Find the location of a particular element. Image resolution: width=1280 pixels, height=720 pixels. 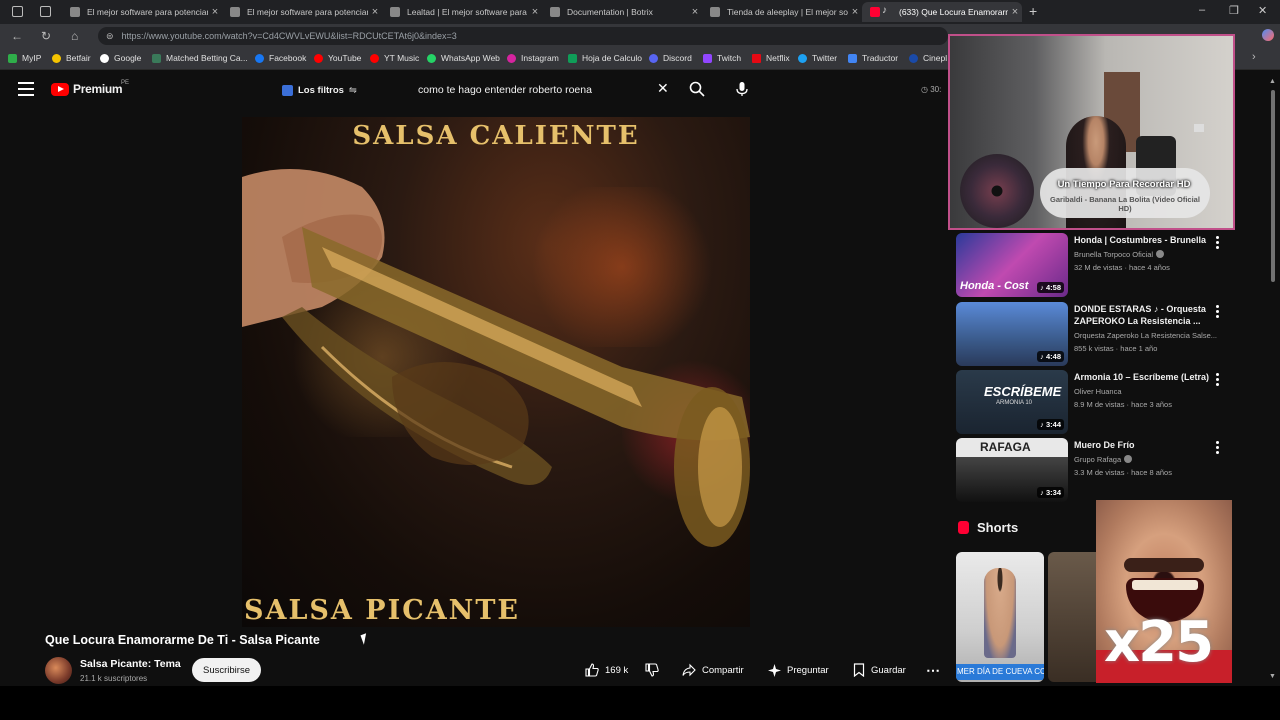

bookmark-instagram: Instagram is located at coordinates (533, 58).